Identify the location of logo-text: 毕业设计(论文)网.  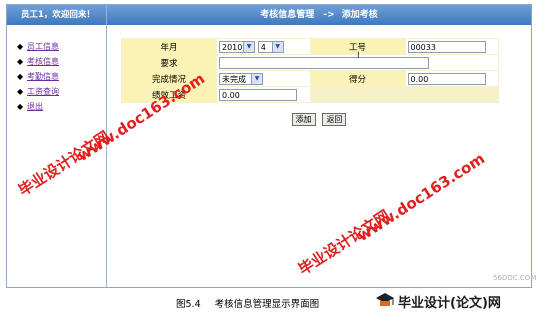
(449, 303).